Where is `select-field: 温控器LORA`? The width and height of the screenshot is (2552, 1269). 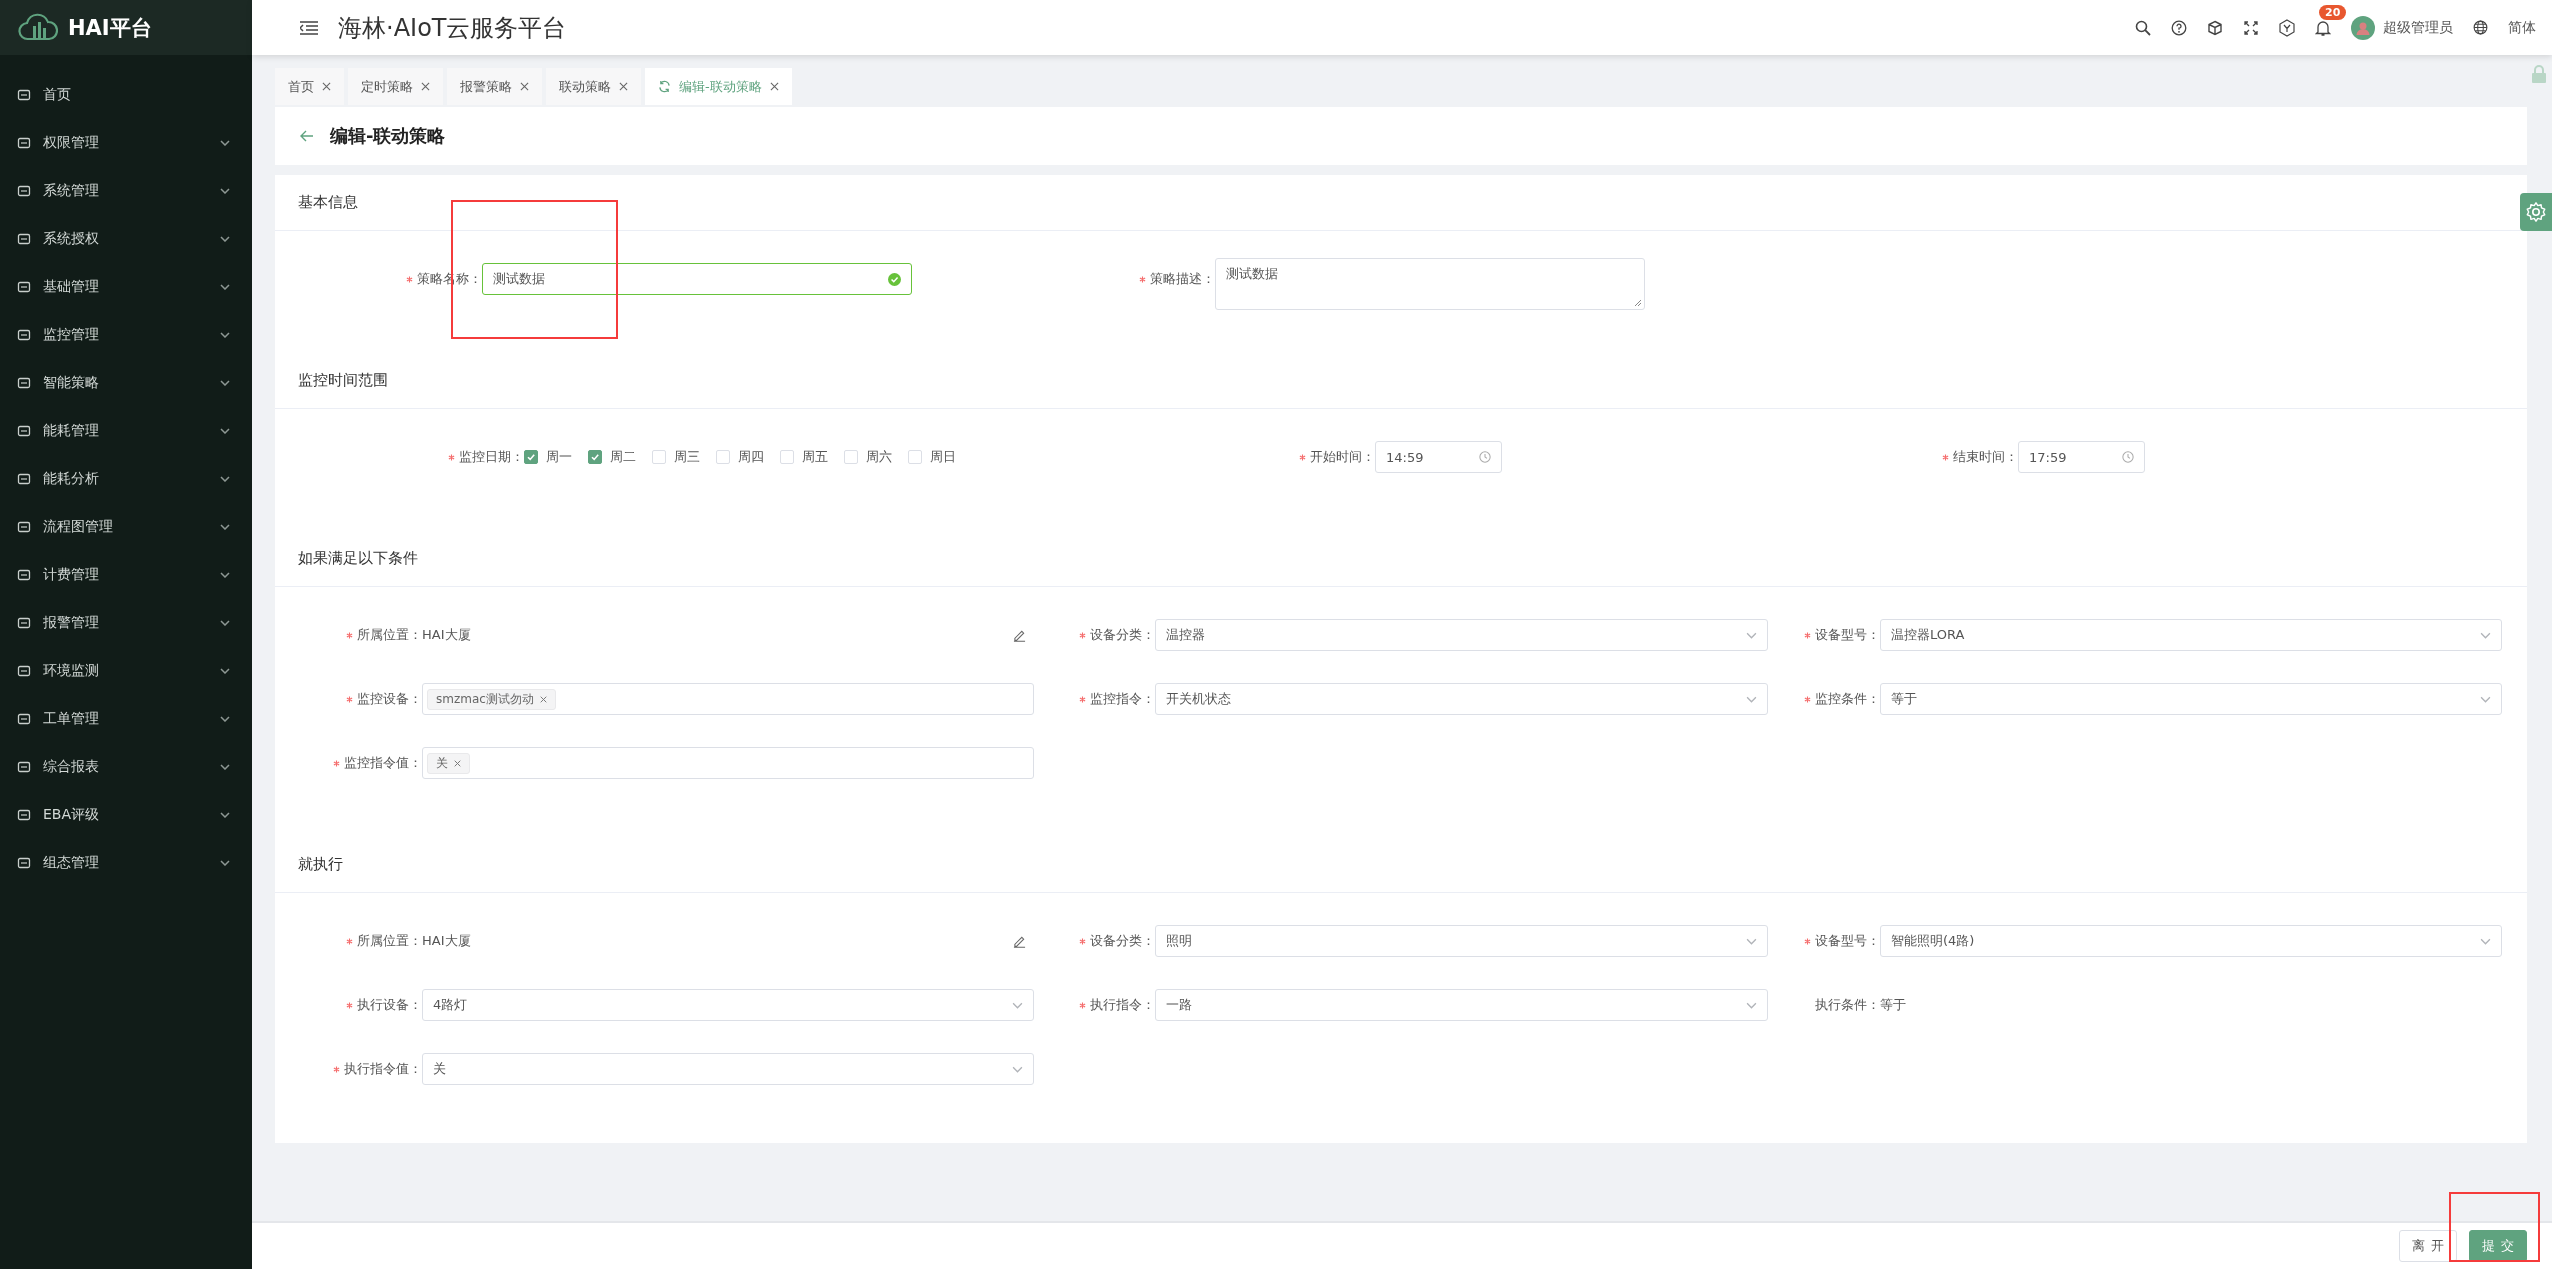
select-field: 温控器LORA is located at coordinates (2191, 635).